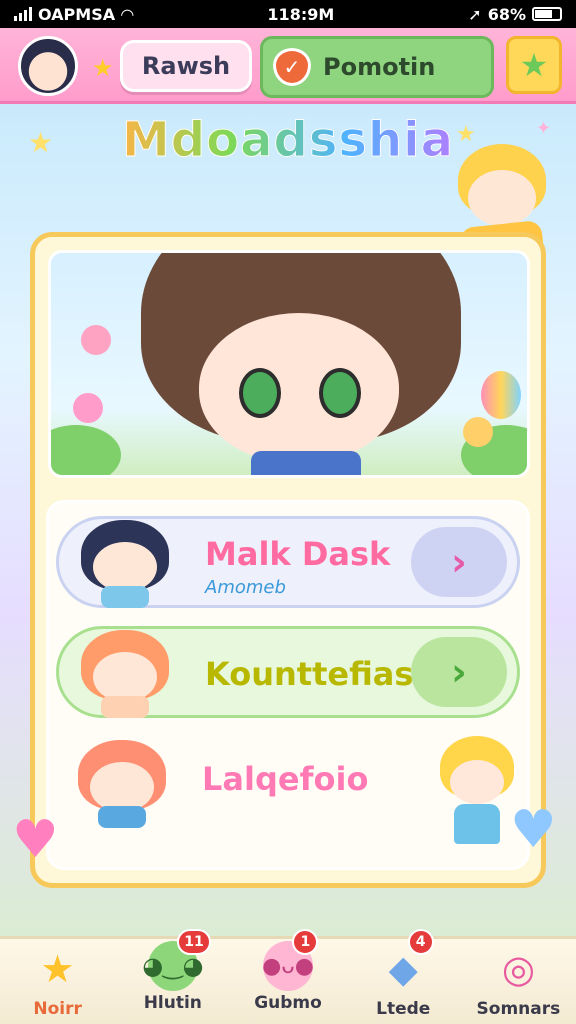 The width and height of the screenshot is (576, 1024). I want to click on location-icon: ➚, so click(475, 14).